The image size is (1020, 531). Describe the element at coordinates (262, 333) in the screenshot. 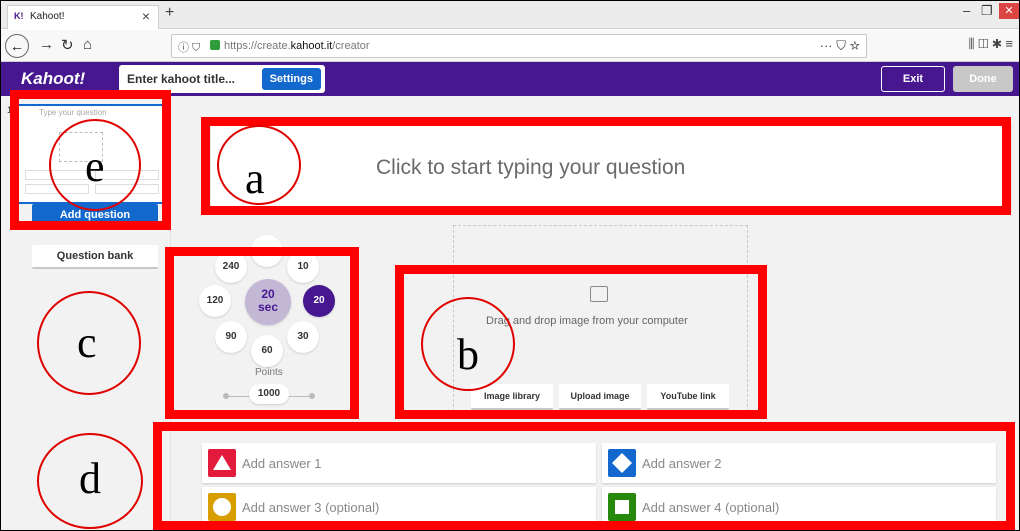

I see `annotation-box-c` at that location.